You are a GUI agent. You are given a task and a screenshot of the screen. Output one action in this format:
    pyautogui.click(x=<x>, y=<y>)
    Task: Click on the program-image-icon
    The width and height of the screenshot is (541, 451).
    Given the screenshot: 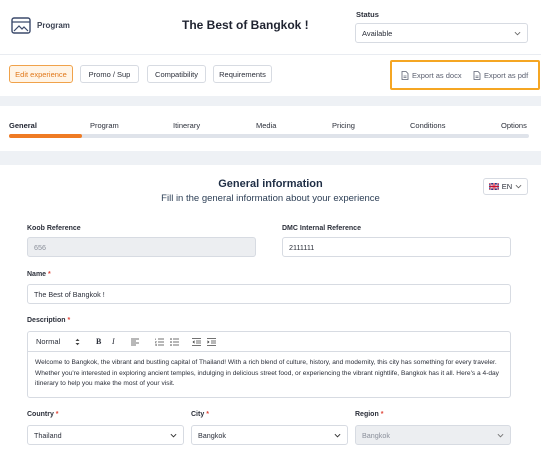 What is the action you would take?
    pyautogui.click(x=21, y=25)
    